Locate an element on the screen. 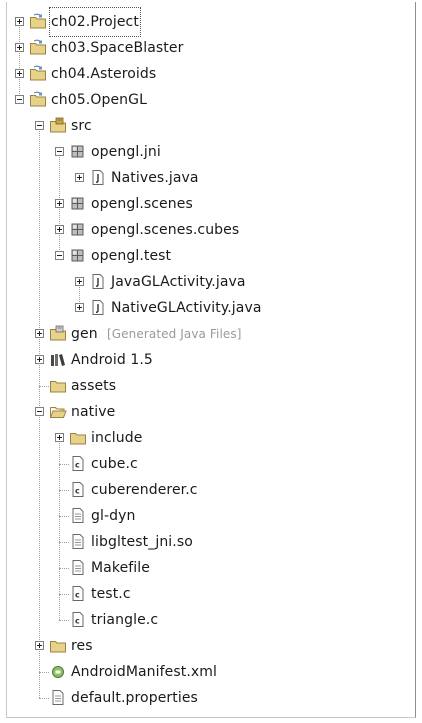  tree-item-label: include is located at coordinates (117, 438).